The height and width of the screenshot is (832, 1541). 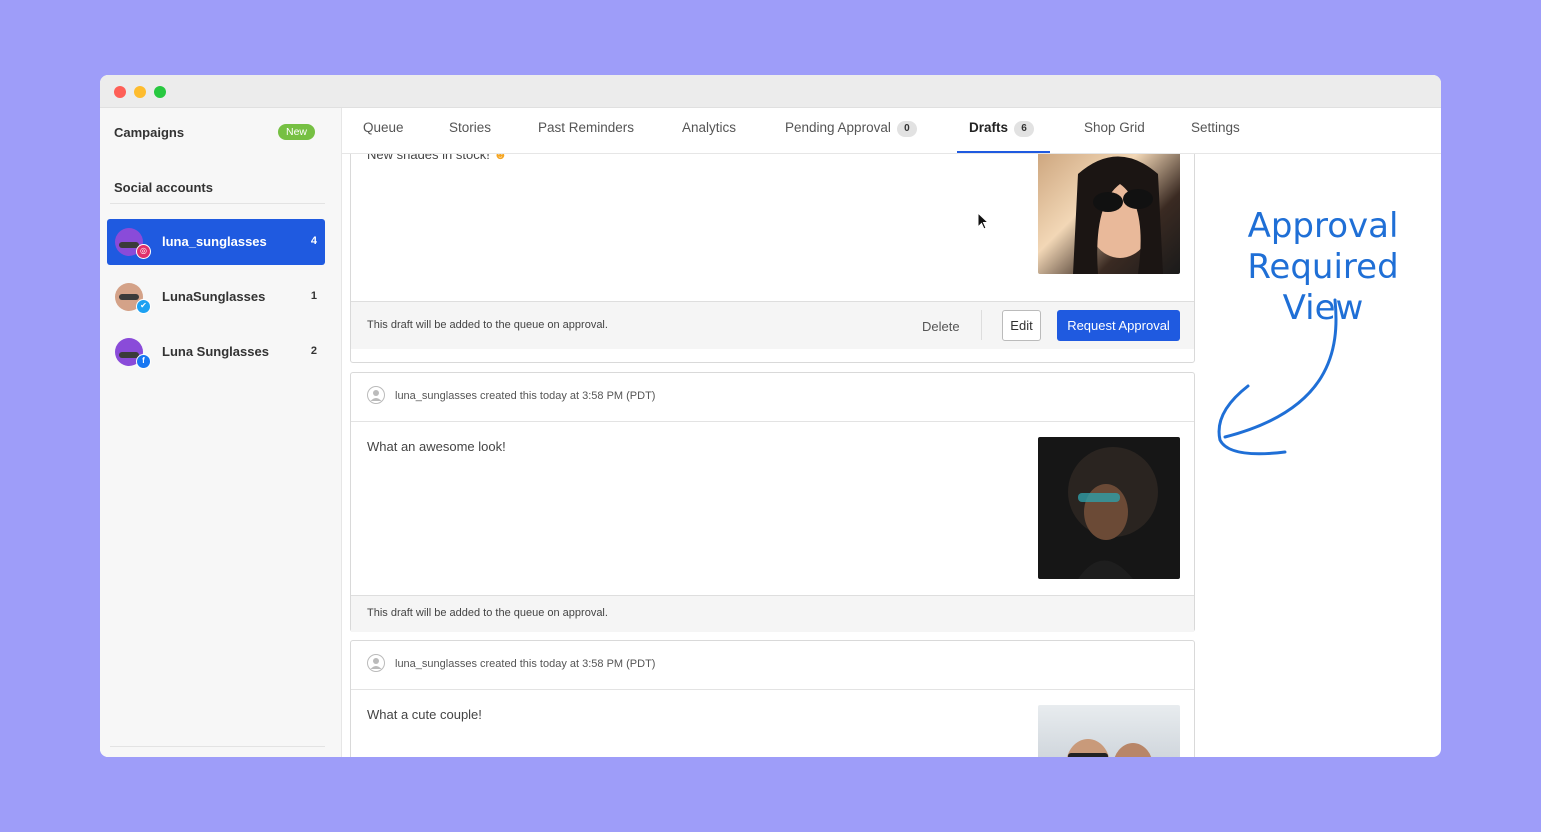 What do you see at coordinates (1003, 152) in the screenshot?
I see `active-tab-indicator` at bounding box center [1003, 152].